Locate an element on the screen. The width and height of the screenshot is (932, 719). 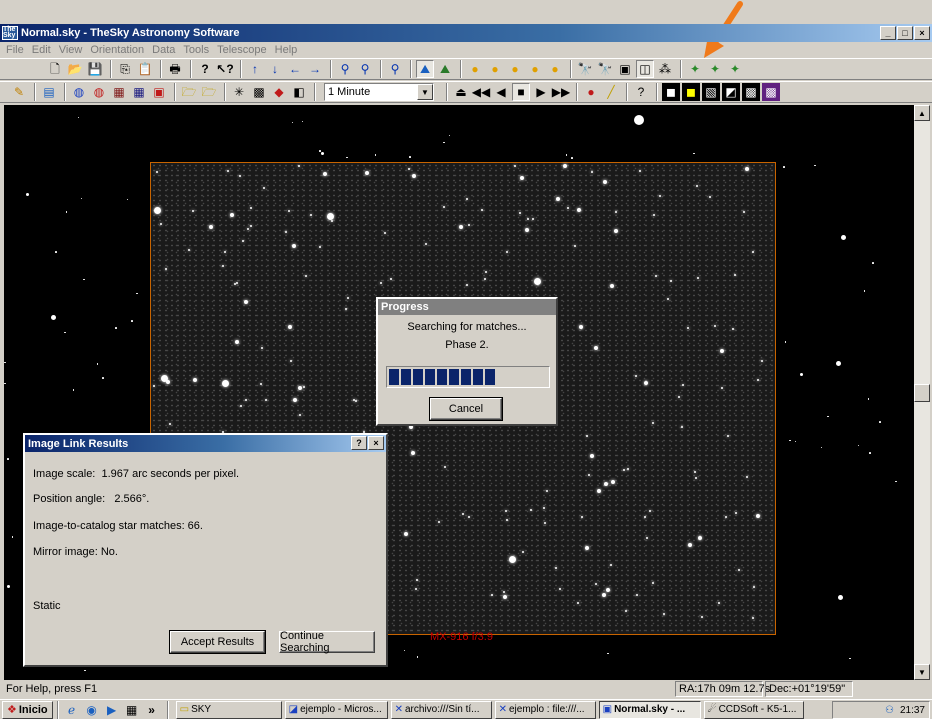
help-icon: ? is located at coordinates (205, 69).